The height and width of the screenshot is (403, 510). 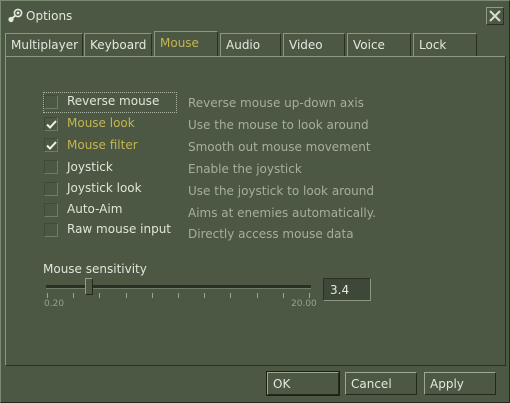 I want to click on tab-audio: Audio, so click(x=250, y=44).